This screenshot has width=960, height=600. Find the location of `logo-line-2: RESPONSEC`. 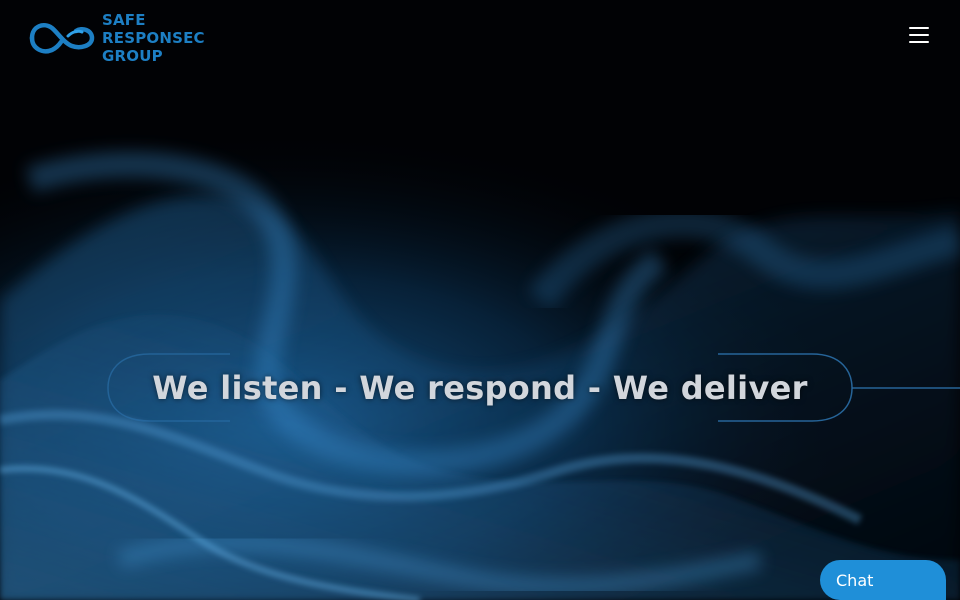

logo-line-2: RESPONSEC is located at coordinates (153, 38).